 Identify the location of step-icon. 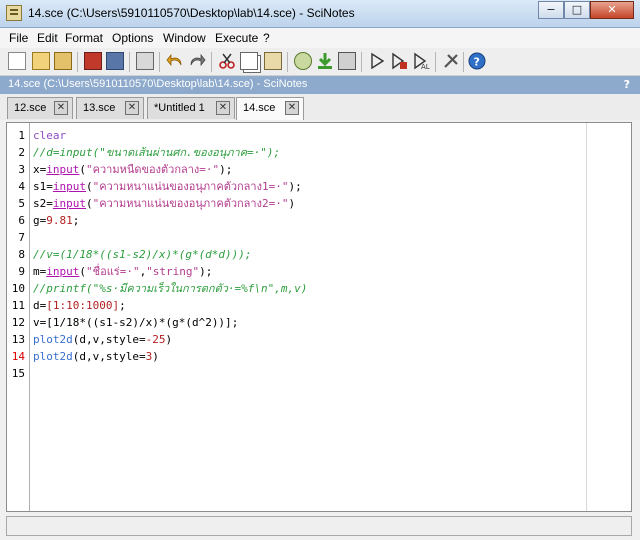
(399, 61).